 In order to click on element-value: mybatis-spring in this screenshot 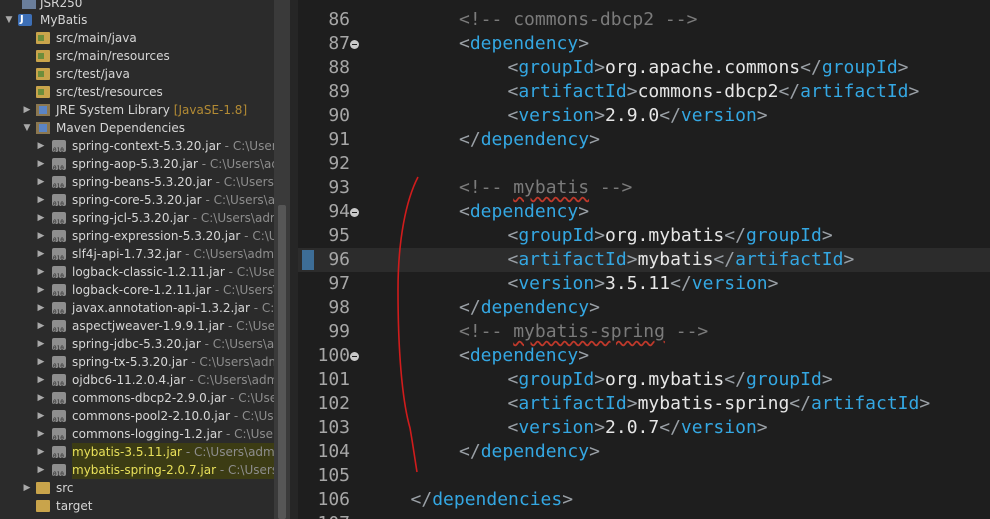, I will do `click(713, 403)`.